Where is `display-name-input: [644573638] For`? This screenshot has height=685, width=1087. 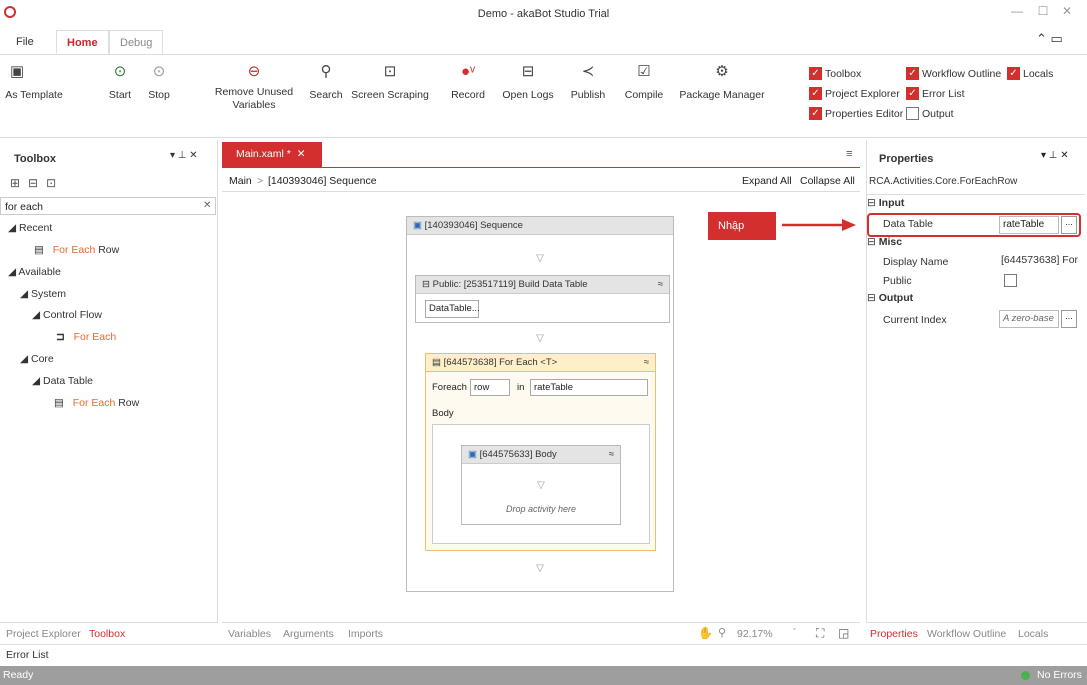
display-name-input: [644573638] For is located at coordinates (1043, 263).